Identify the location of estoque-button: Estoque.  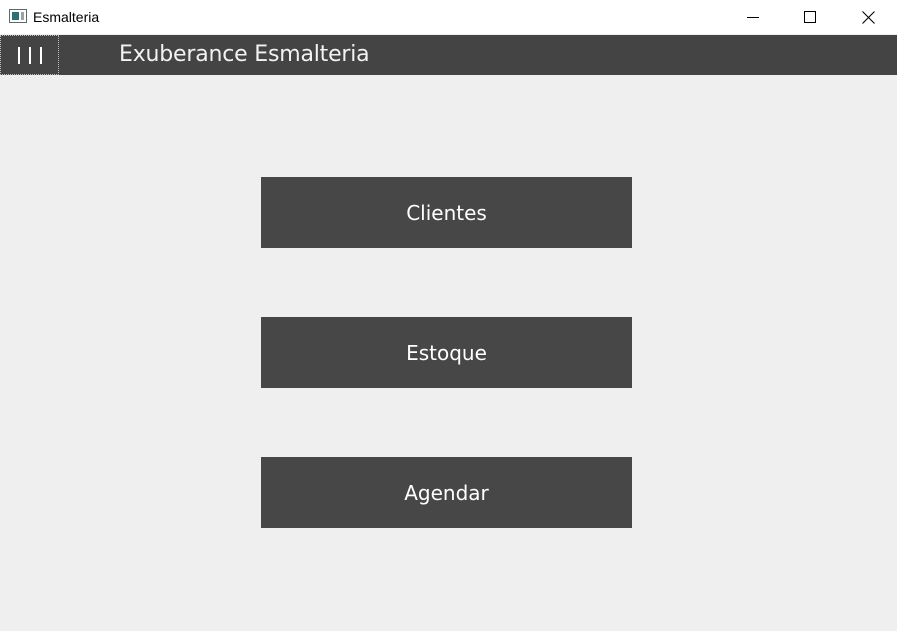
(446, 352).